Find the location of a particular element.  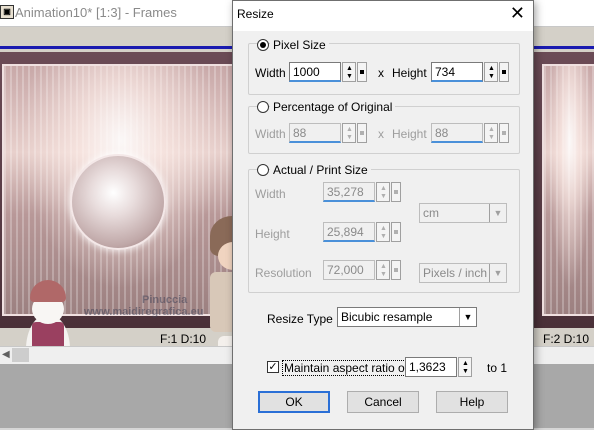

pixel-width-label: Width is located at coordinates (270, 73).